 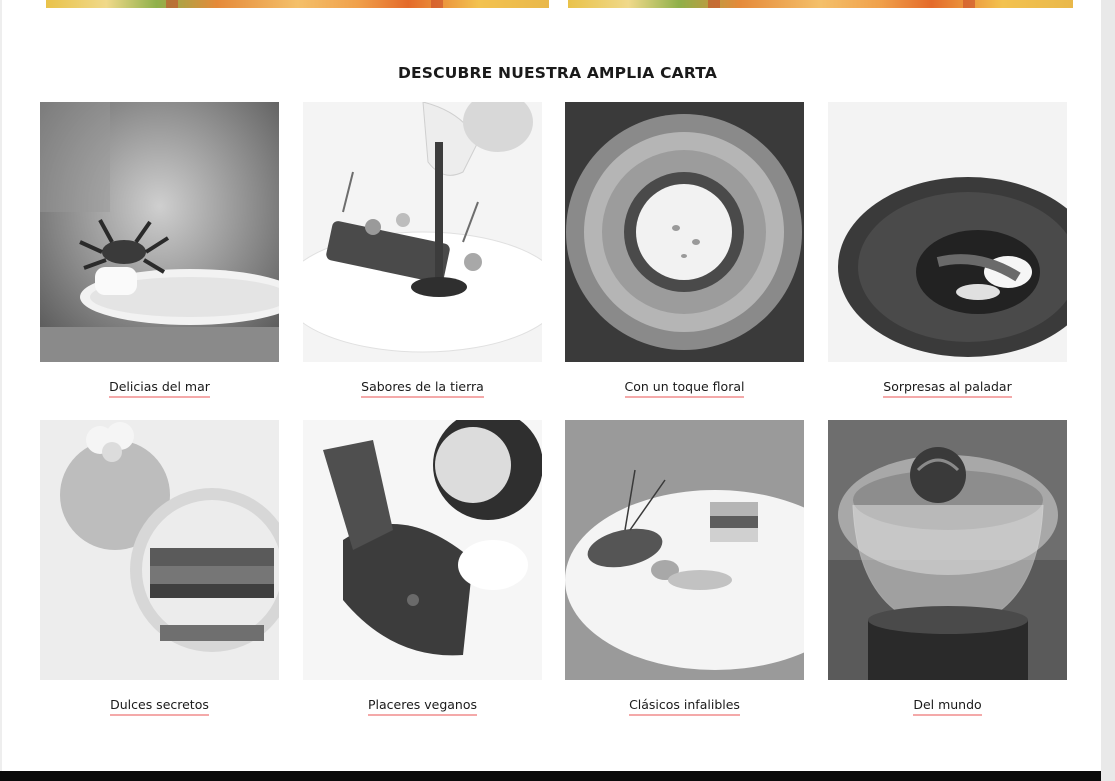 I want to click on category-link: Delicias del mar, so click(x=159, y=388).